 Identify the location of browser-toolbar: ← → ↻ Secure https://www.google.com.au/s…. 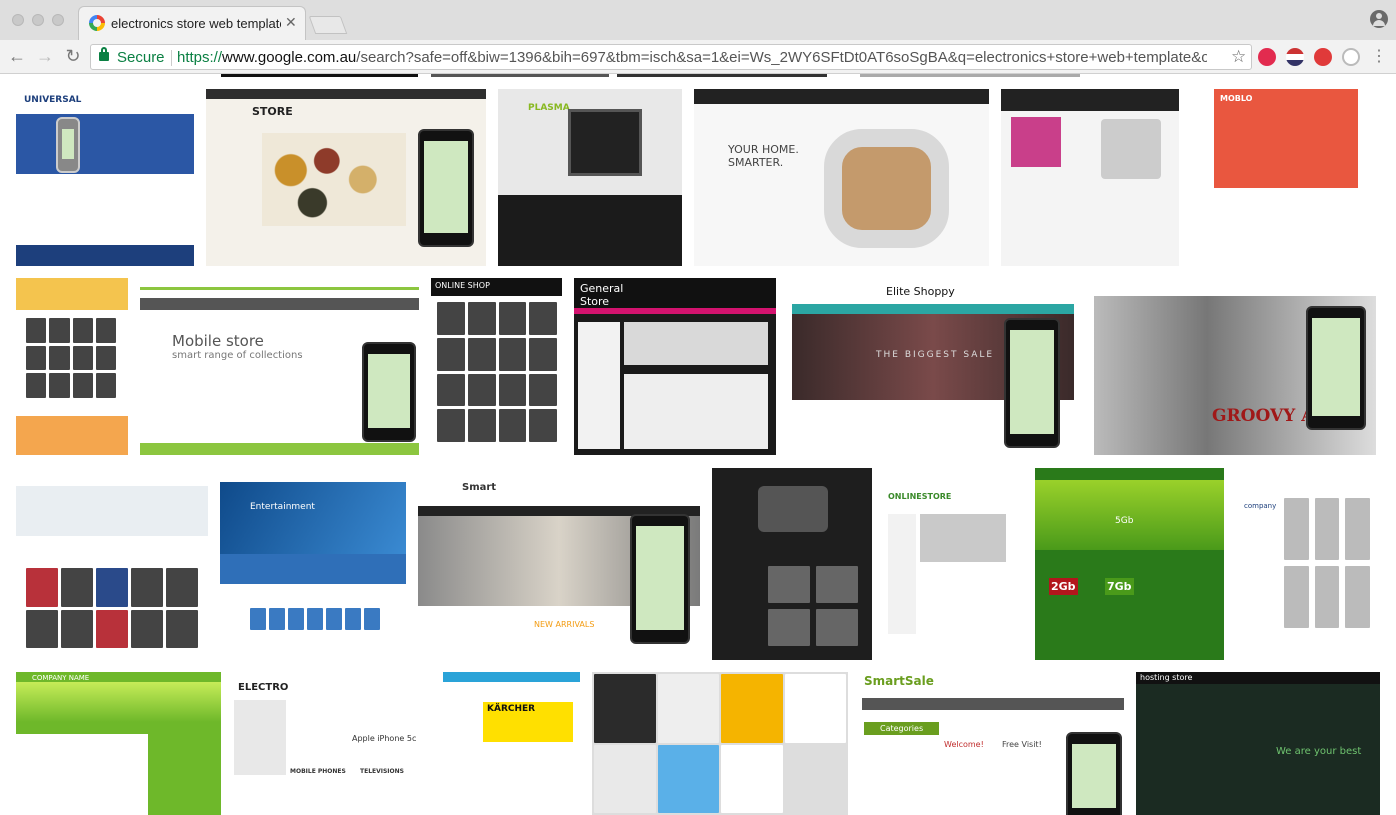
(698, 57).